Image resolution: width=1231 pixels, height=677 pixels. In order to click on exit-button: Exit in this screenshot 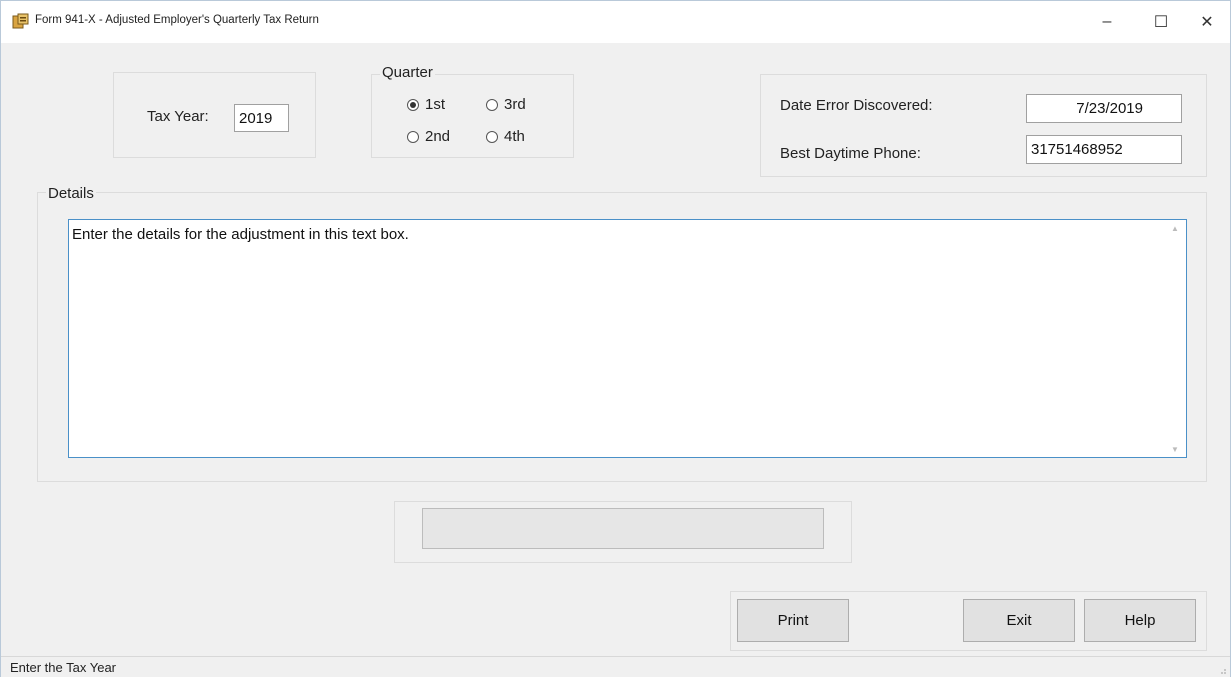, I will do `click(1019, 620)`.